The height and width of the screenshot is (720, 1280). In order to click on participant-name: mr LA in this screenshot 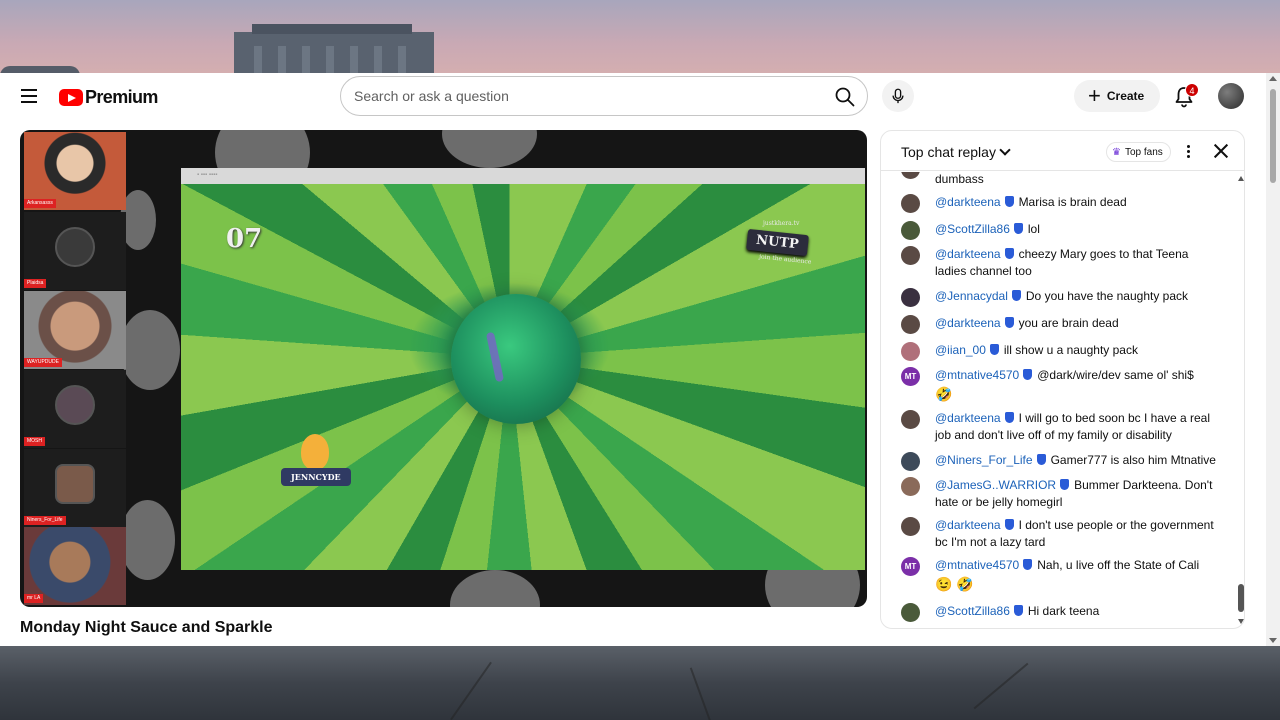, I will do `click(34, 598)`.